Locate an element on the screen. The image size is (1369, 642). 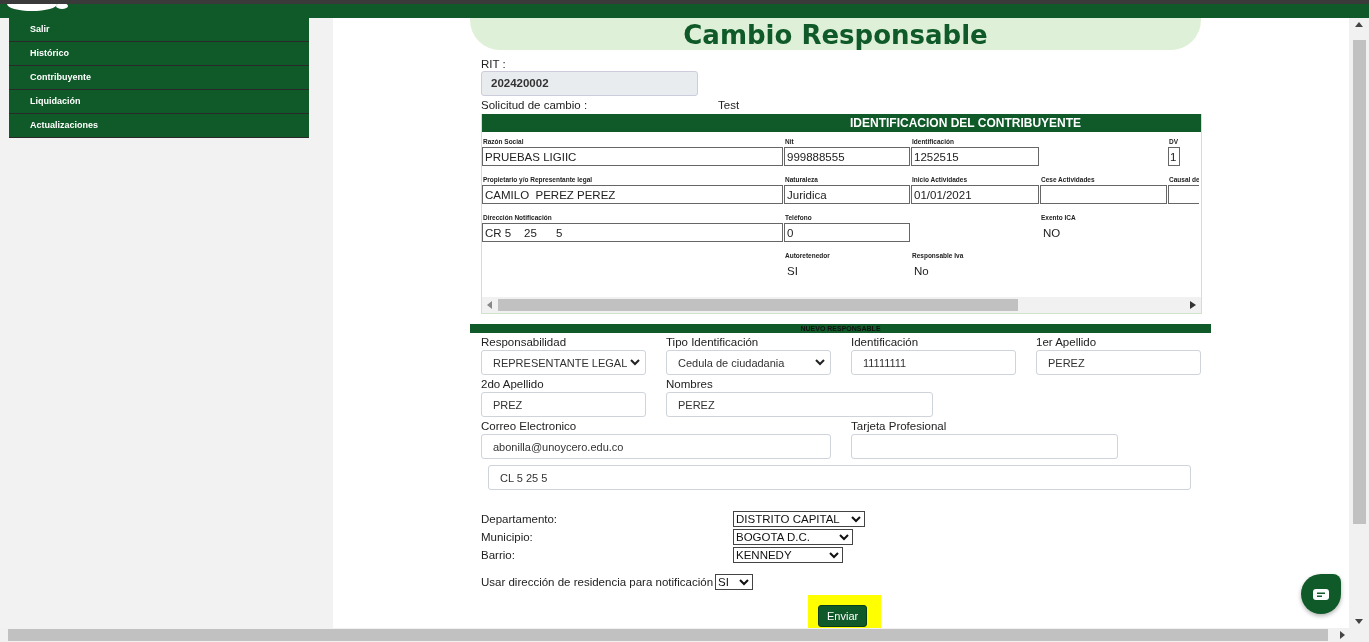
input-field: 0 is located at coordinates (847, 232).